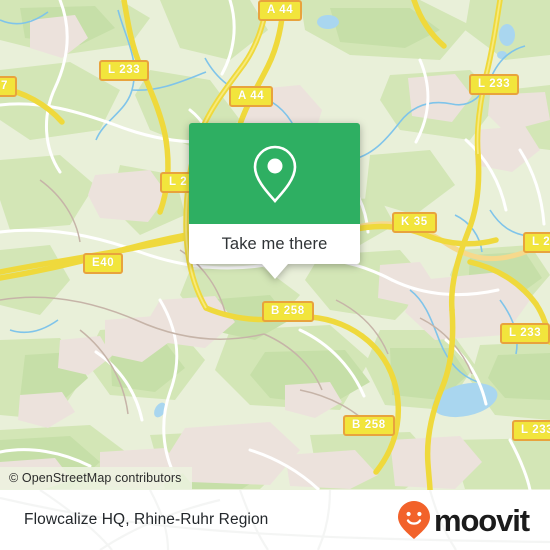 This screenshot has height=550, width=550. I want to click on osm-attribution: © OpenStreetMap contributors, so click(96, 478).